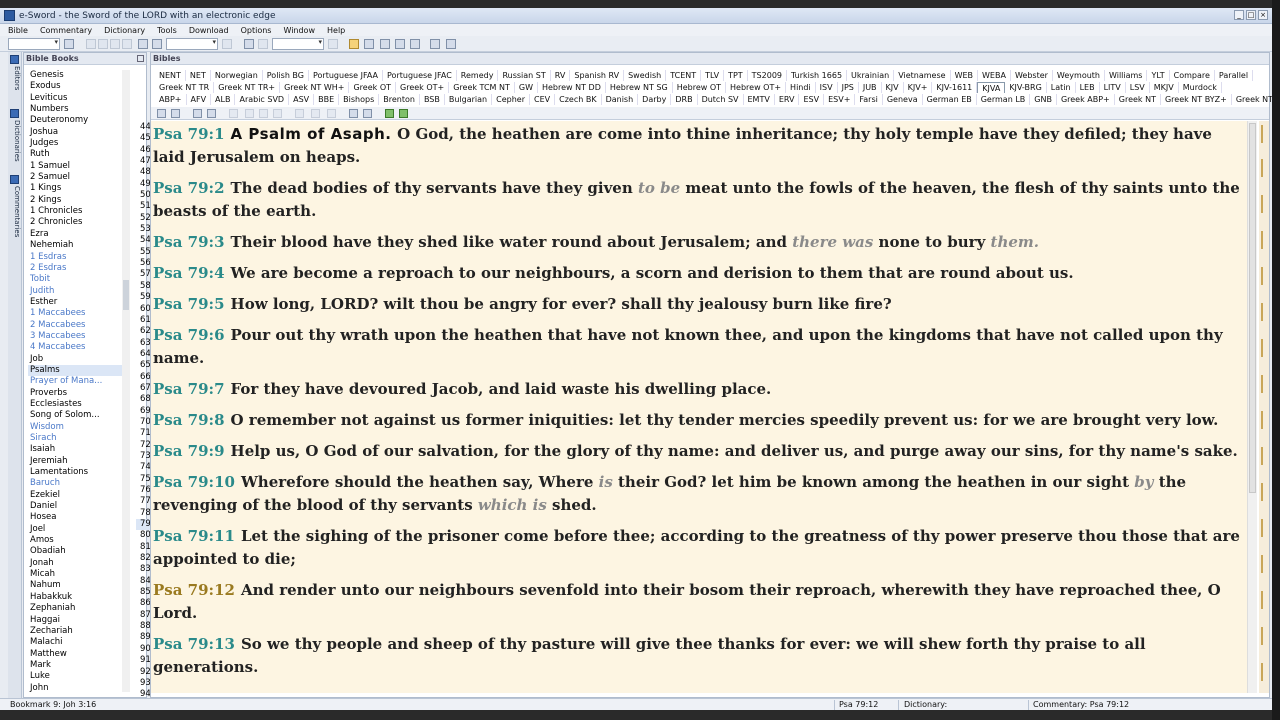 This screenshot has height=720, width=1280. What do you see at coordinates (299, 113) in the screenshot?
I see `highlight-icon` at bounding box center [299, 113].